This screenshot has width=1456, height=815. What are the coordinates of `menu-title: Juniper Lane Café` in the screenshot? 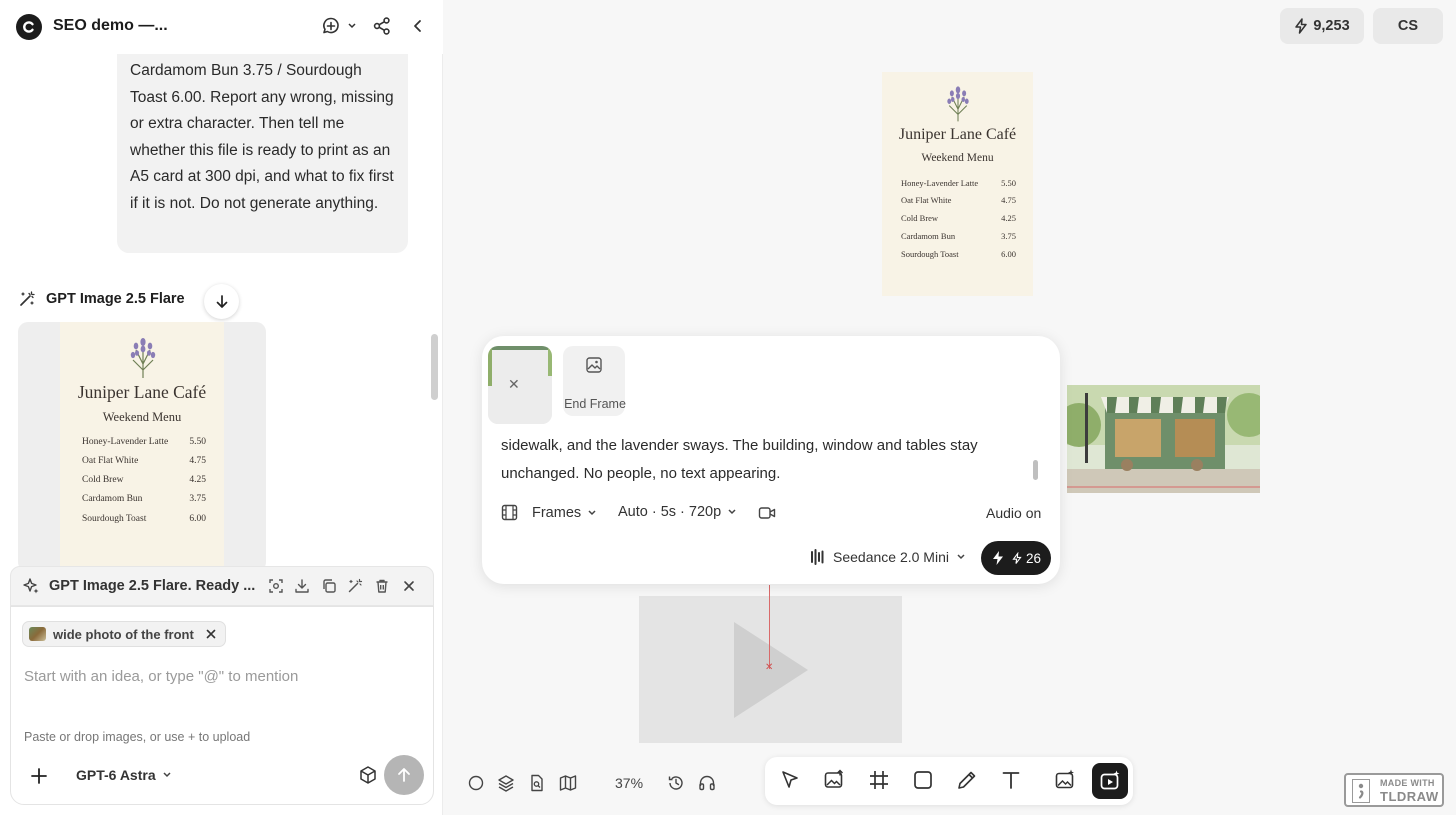 It's located at (957, 134).